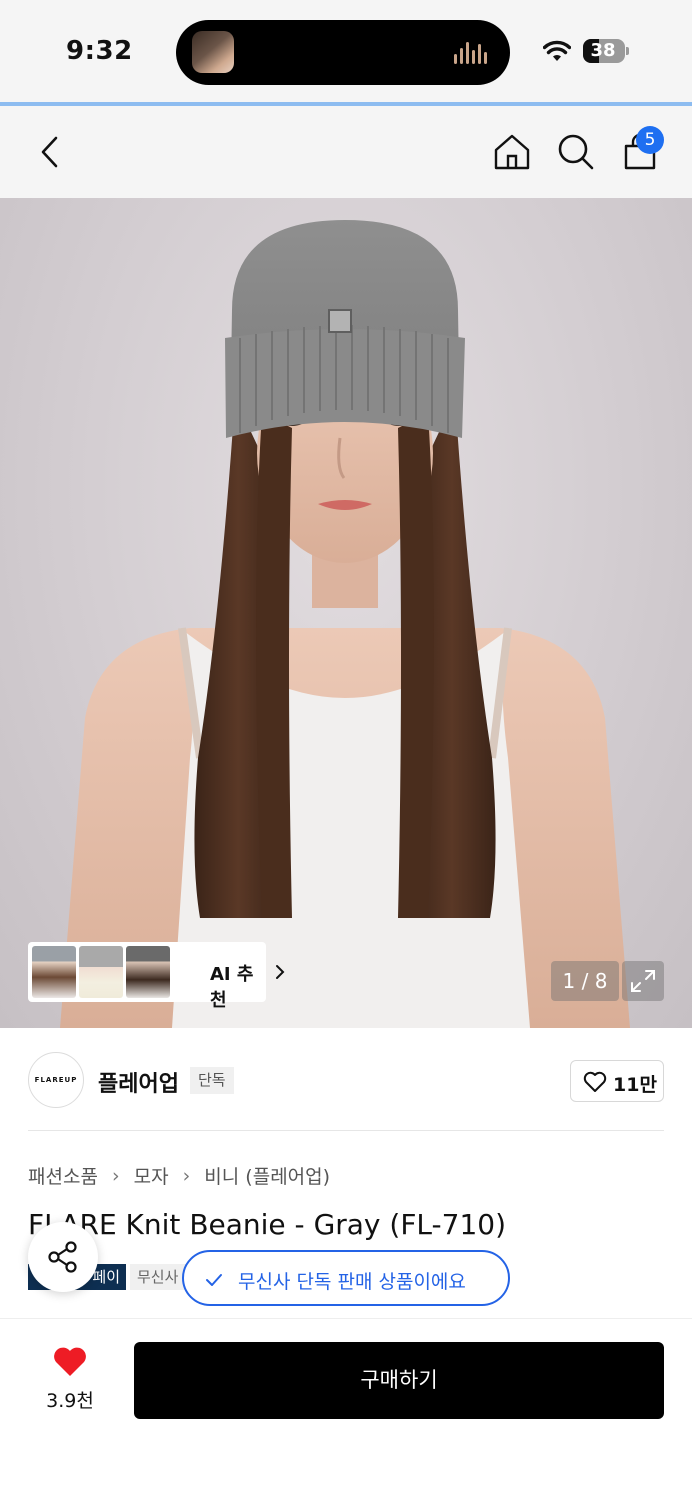 This screenshot has height=1500, width=692. I want to click on share-icon, so click(62, 1257).